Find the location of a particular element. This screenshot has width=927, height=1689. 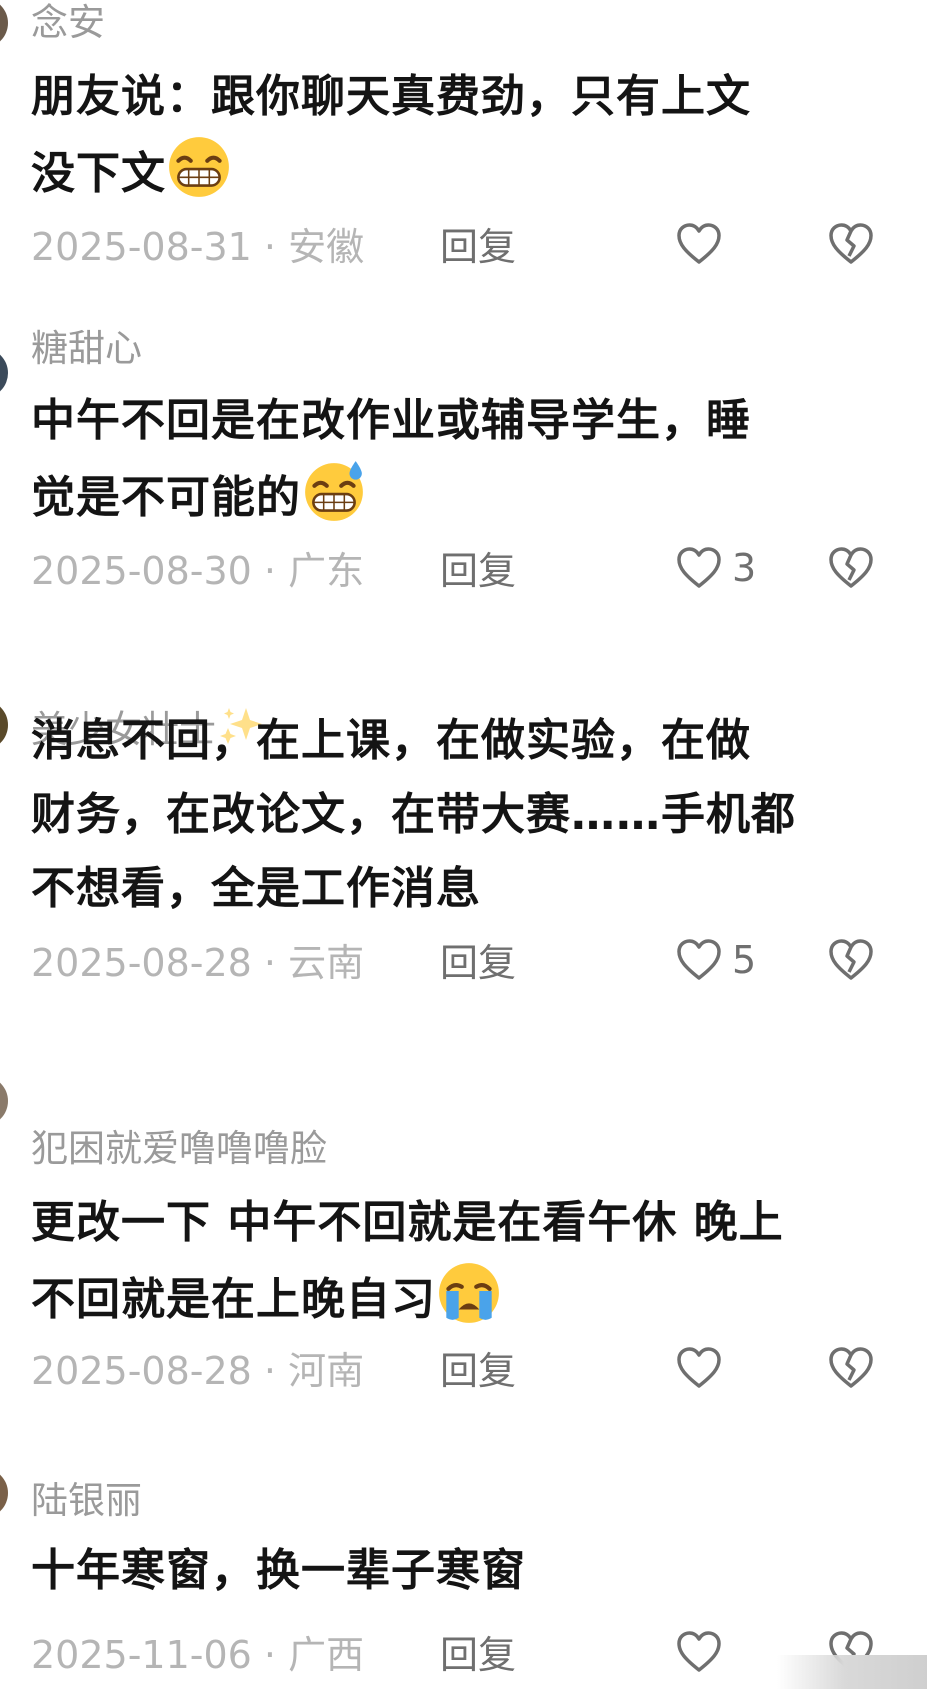

comment-text: 十年寒窗，换一辈子寒窗 is located at coordinates (461, 1571).